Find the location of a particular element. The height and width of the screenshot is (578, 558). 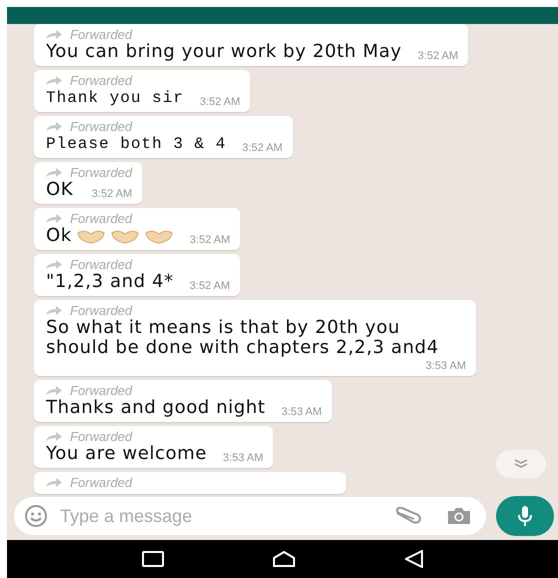

message-text: You are welcome is located at coordinates (126, 454).